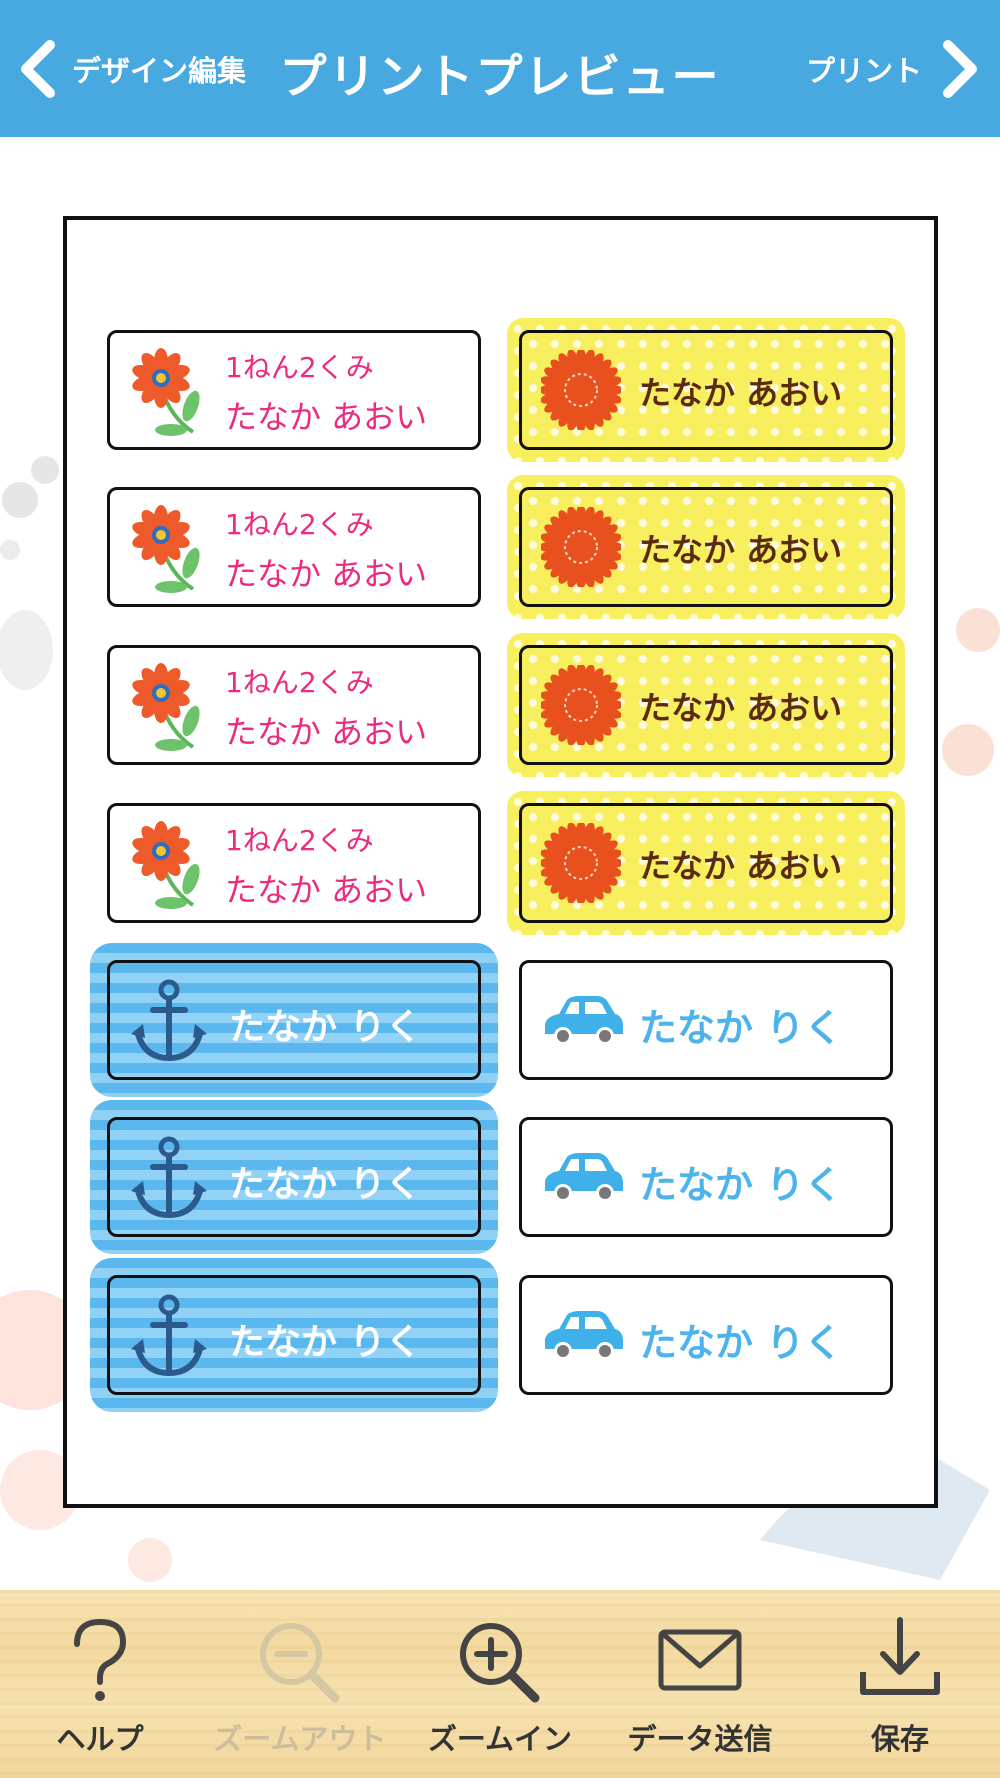  I want to click on zoom-in-label: ズームイン, so click(500, 1739).